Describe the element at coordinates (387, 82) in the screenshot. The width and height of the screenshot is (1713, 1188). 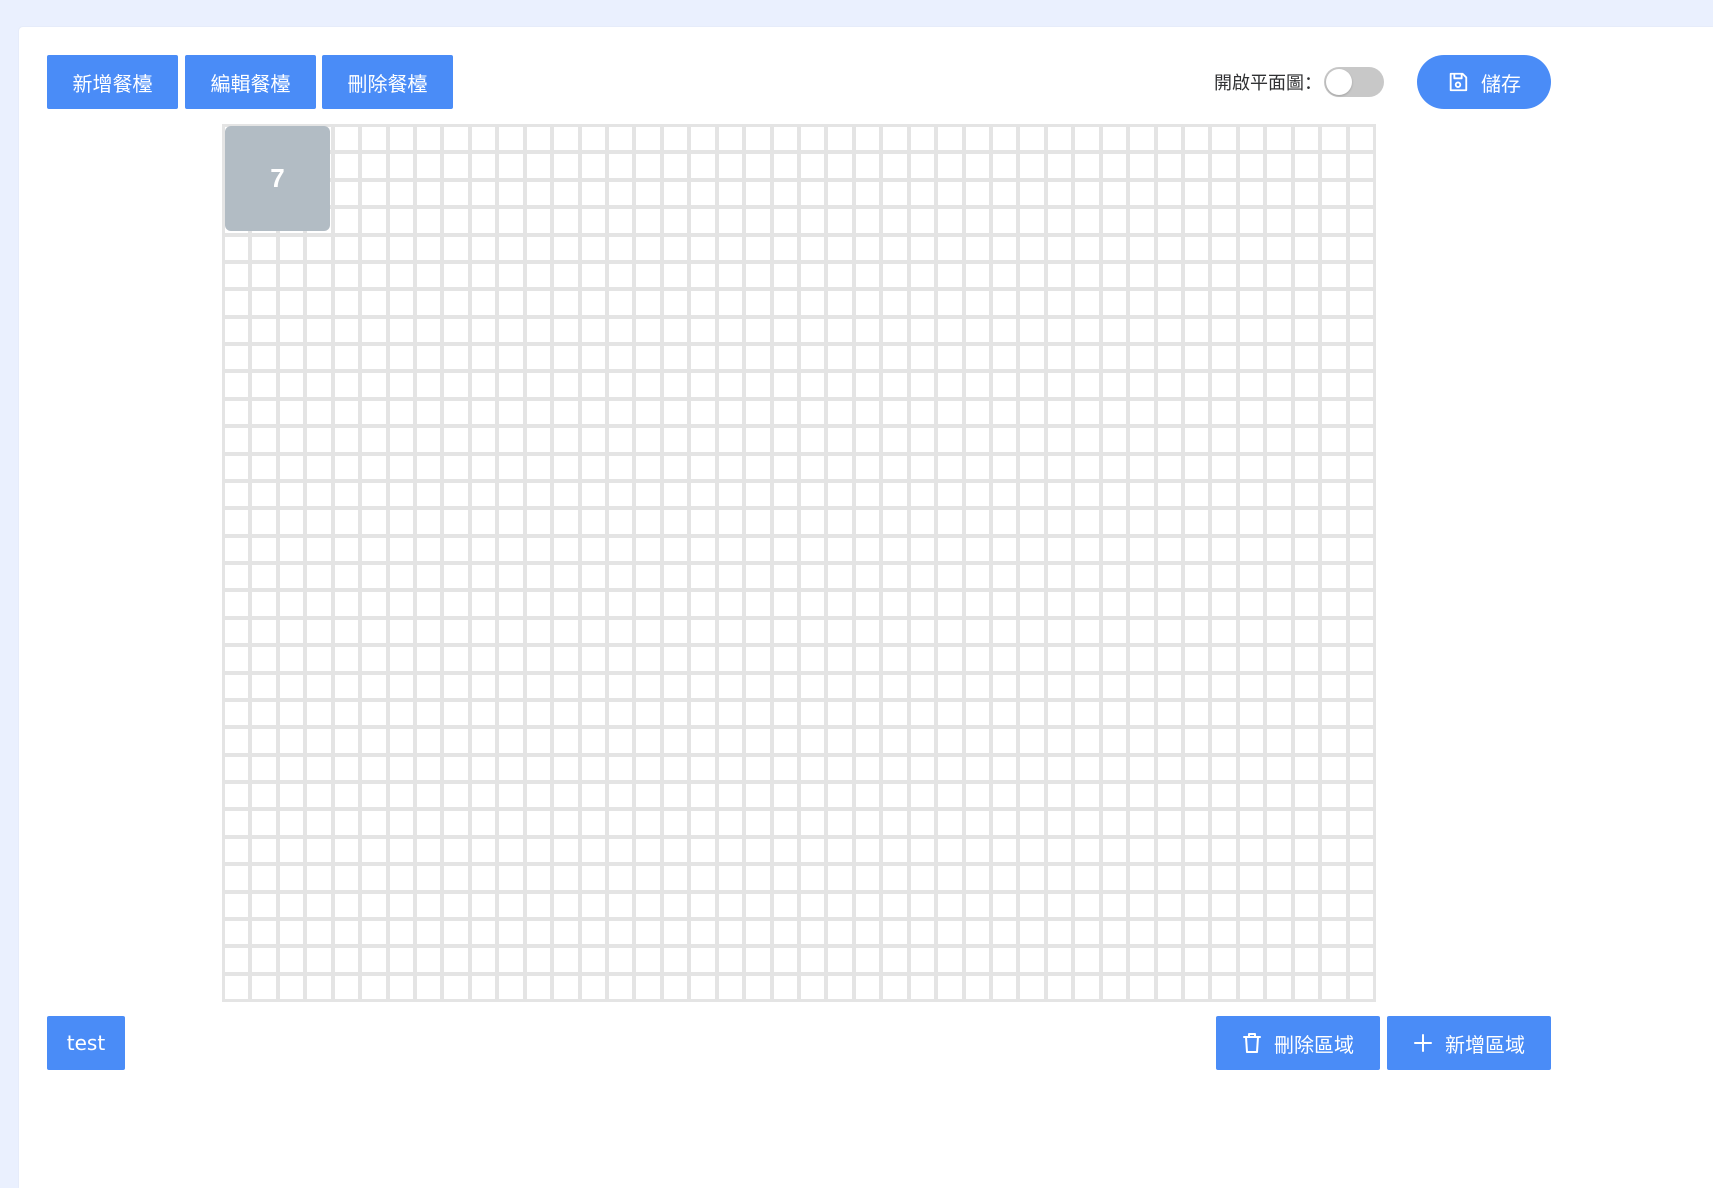
I see `delete-restaurant-button: 刪除餐檯` at that location.